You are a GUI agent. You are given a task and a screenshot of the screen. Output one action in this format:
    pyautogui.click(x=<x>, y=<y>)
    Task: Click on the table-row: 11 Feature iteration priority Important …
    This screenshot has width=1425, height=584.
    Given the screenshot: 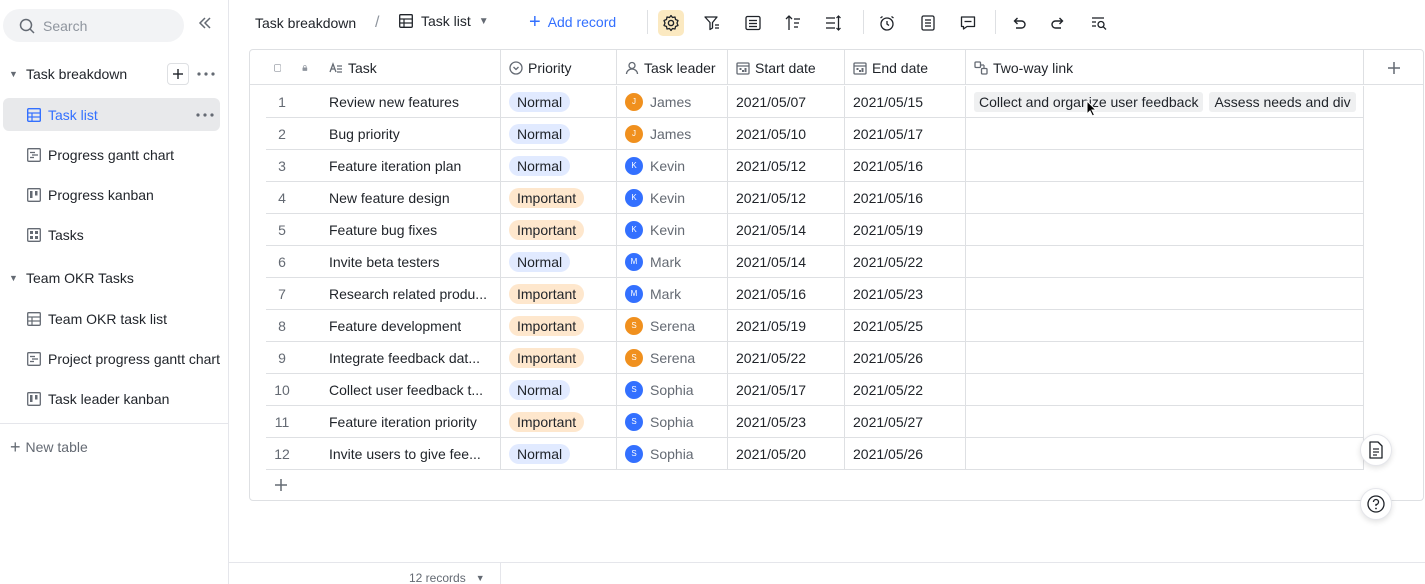 What is the action you would take?
    pyautogui.click(x=815, y=422)
    